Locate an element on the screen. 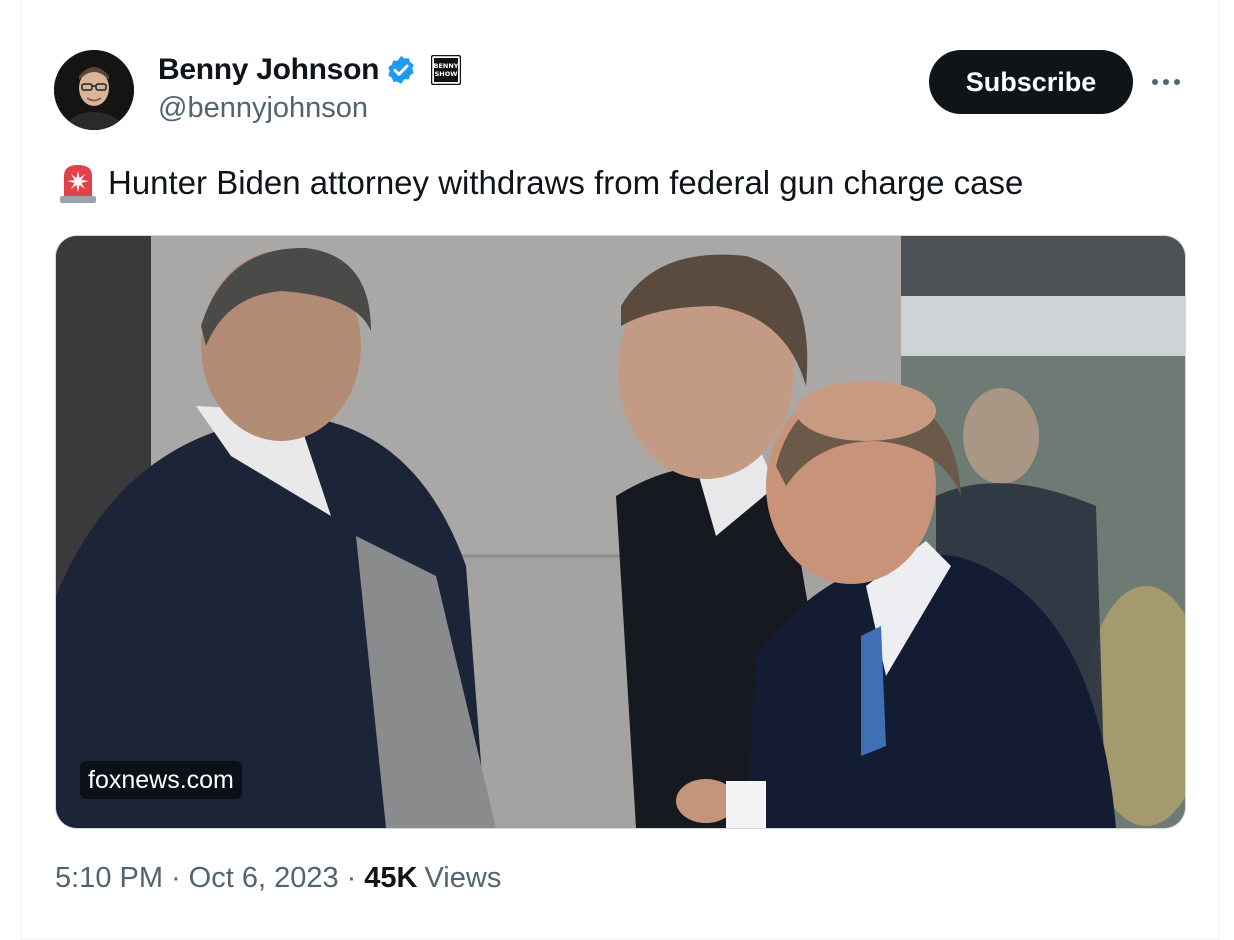 Image resolution: width=1234 pixels, height=940 pixels. author-handle: @bennyjohnson is located at coordinates (263, 108).